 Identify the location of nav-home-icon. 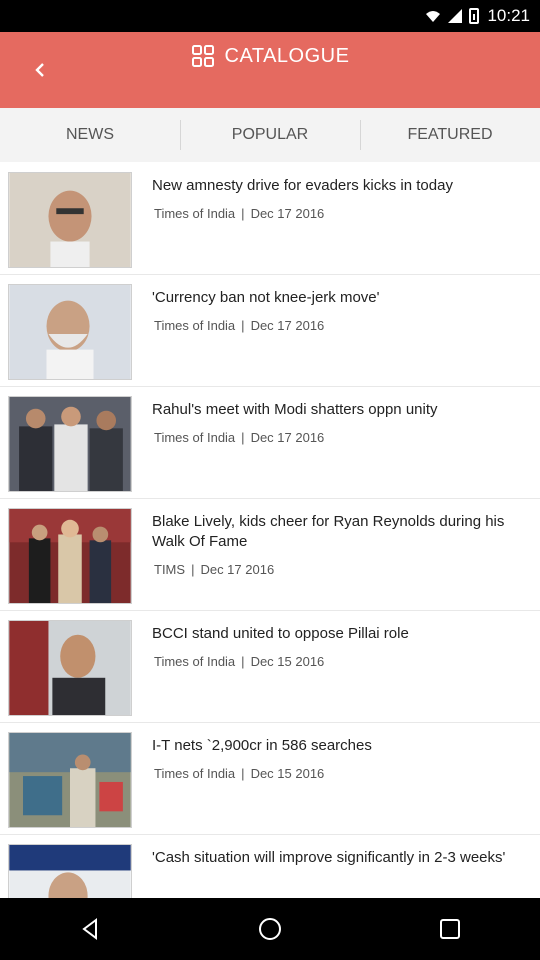
(270, 929).